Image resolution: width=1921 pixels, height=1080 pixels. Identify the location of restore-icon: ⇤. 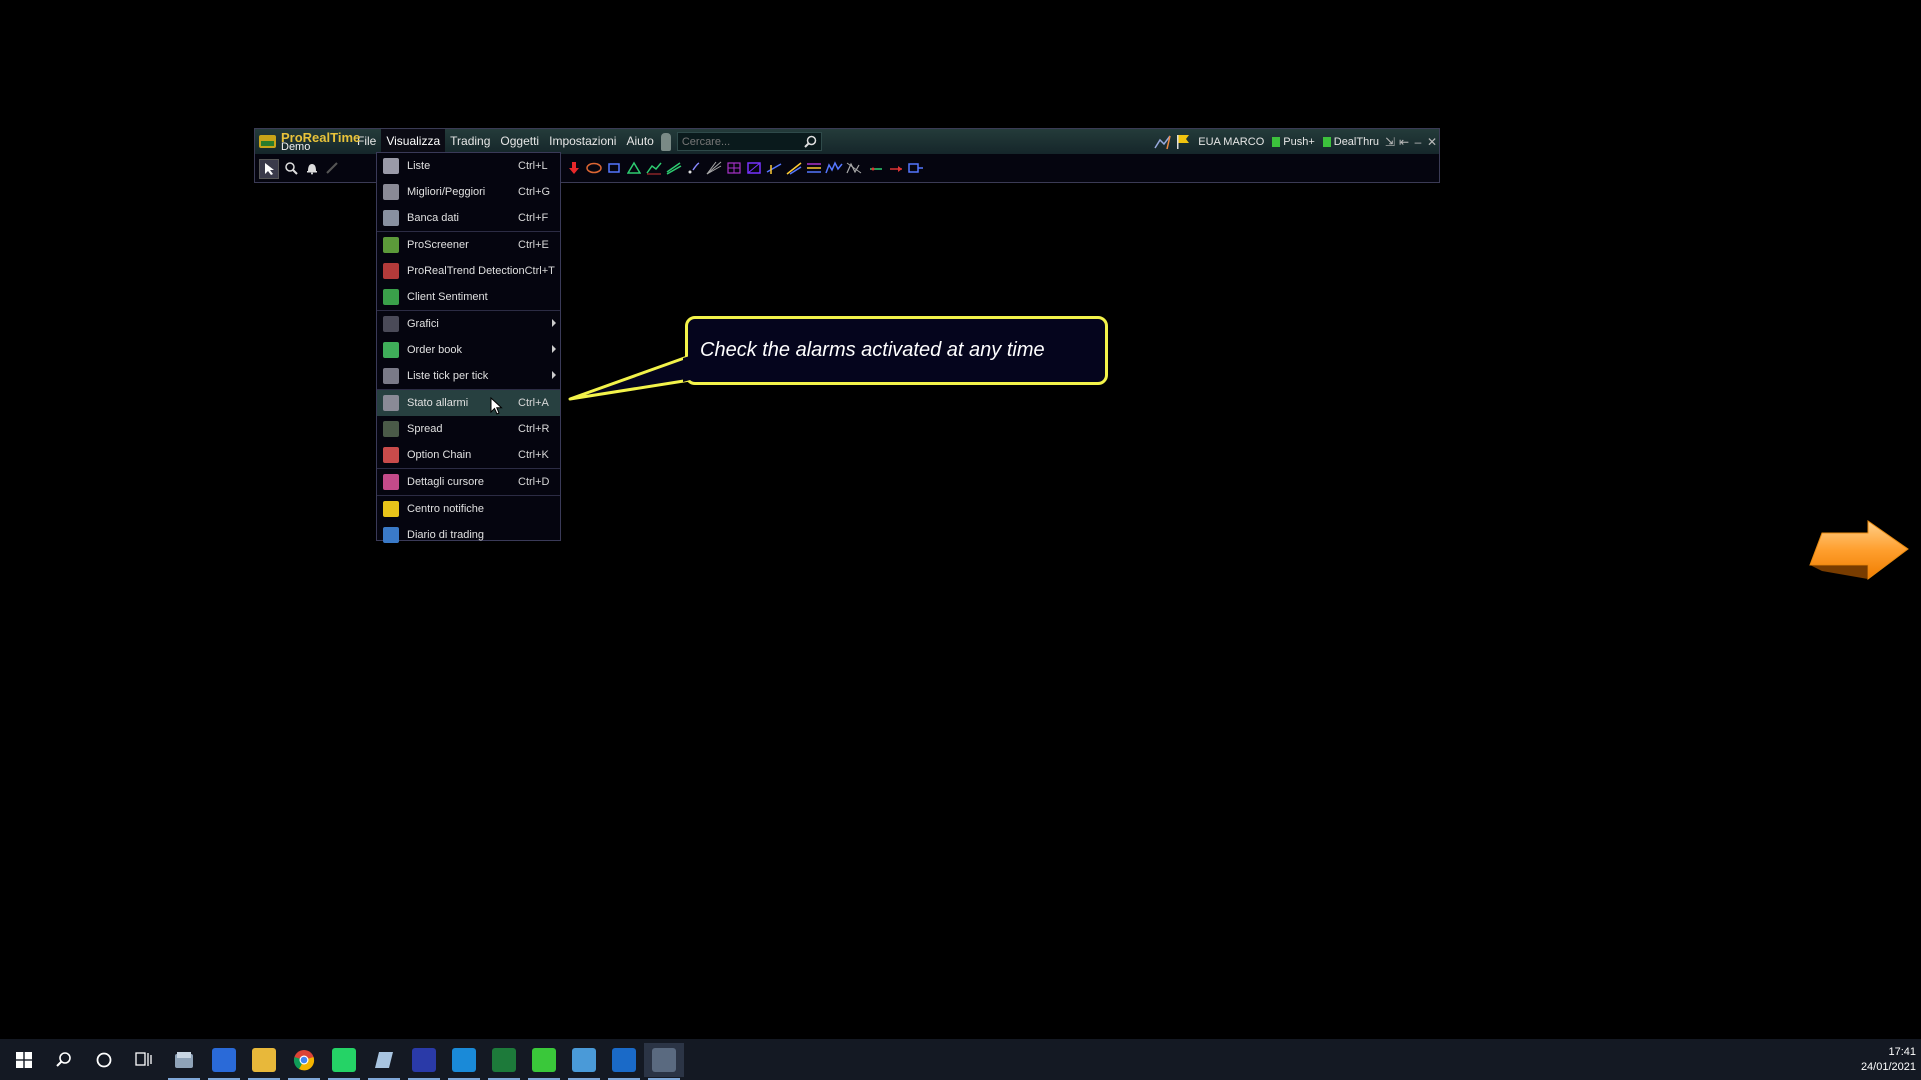
(1404, 142).